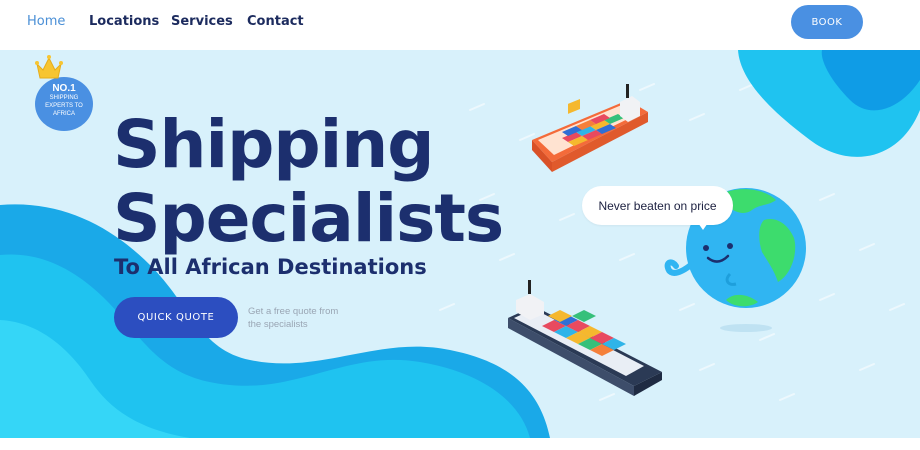 The width and height of the screenshot is (920, 450). What do you see at coordinates (460, 25) in the screenshot?
I see `top-nav: Home Locations Services Contact BOOK` at bounding box center [460, 25].